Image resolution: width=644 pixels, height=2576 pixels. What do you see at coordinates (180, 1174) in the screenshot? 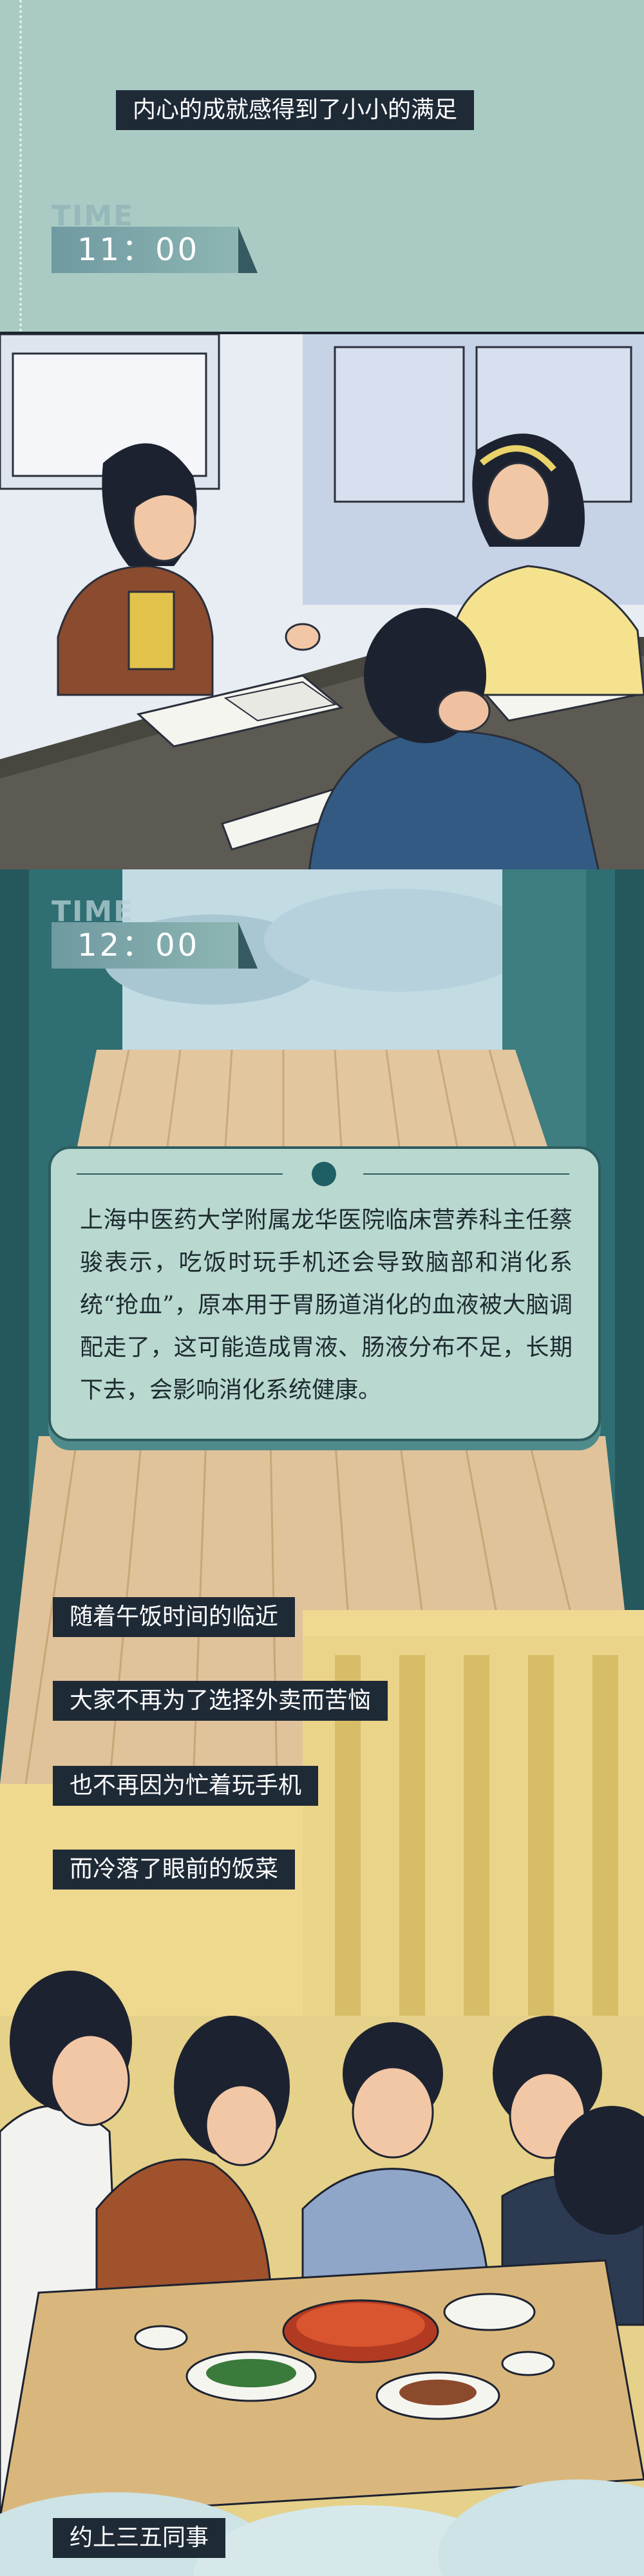
I see `divider-left` at bounding box center [180, 1174].